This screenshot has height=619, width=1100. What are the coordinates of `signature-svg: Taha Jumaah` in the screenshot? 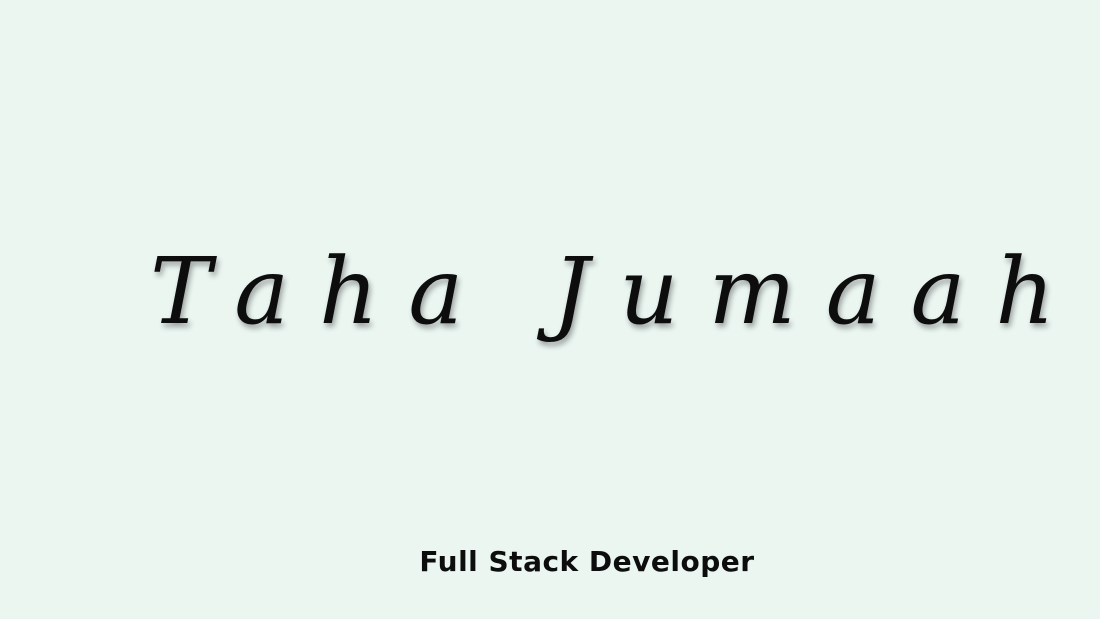 It's located at (602, 291).